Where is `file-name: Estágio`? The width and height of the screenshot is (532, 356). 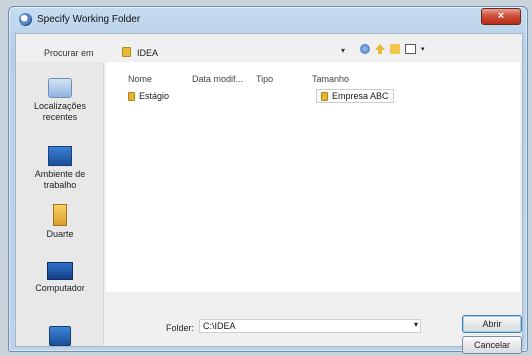
file-name: Estágio is located at coordinates (154, 96).